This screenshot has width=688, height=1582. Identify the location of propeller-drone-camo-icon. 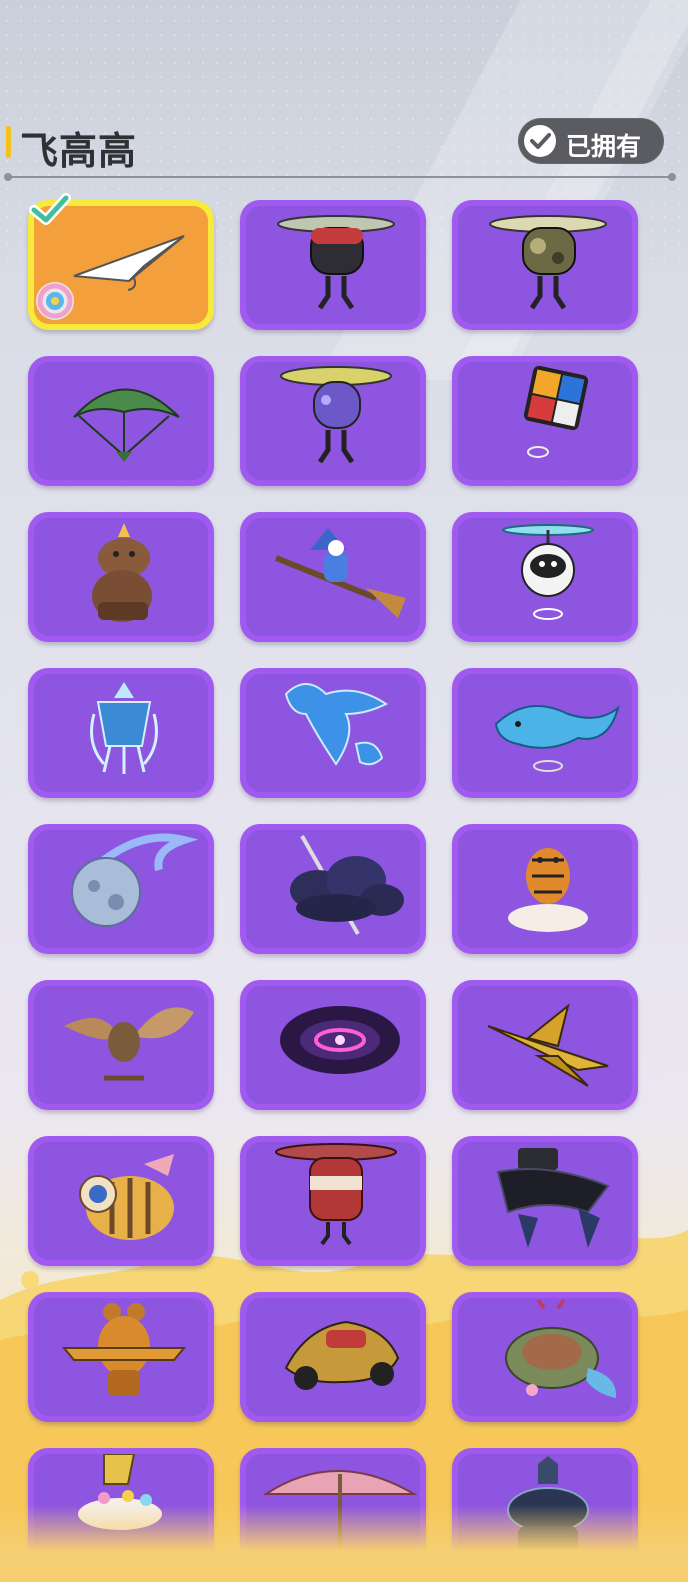
(548, 262).